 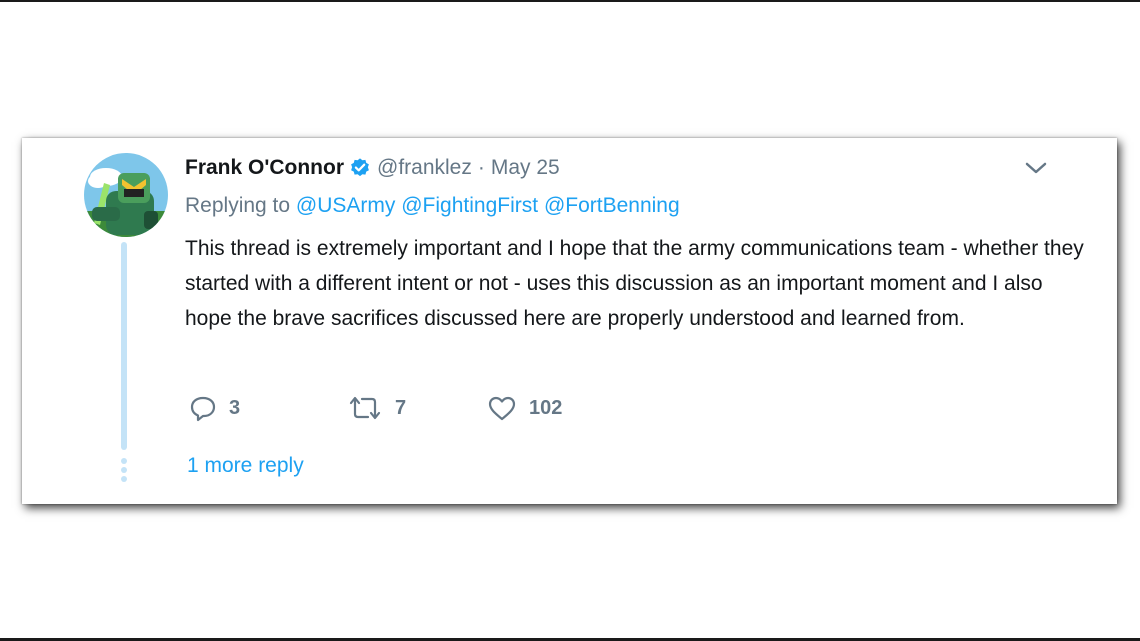 I want to click on like-button: 102, so click(x=524, y=408).